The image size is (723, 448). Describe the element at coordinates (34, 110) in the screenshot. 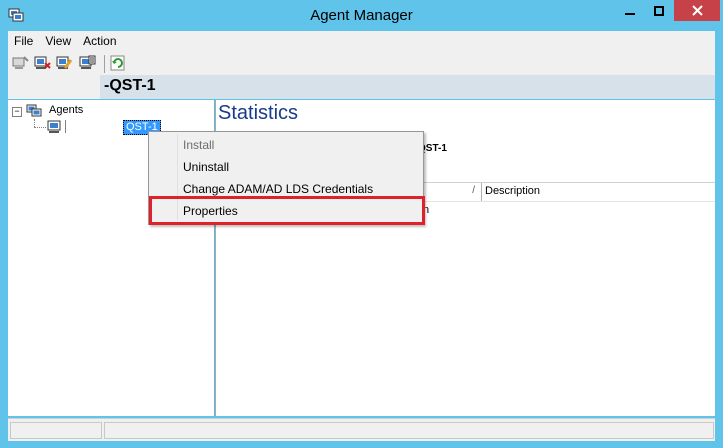

I see `agents-icon` at that location.